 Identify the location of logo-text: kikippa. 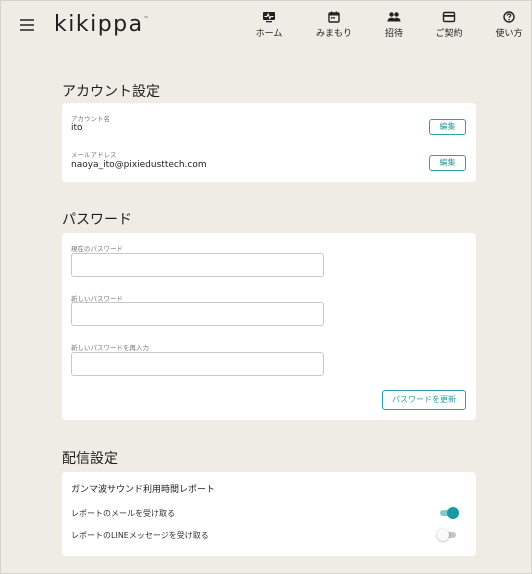
(99, 24).